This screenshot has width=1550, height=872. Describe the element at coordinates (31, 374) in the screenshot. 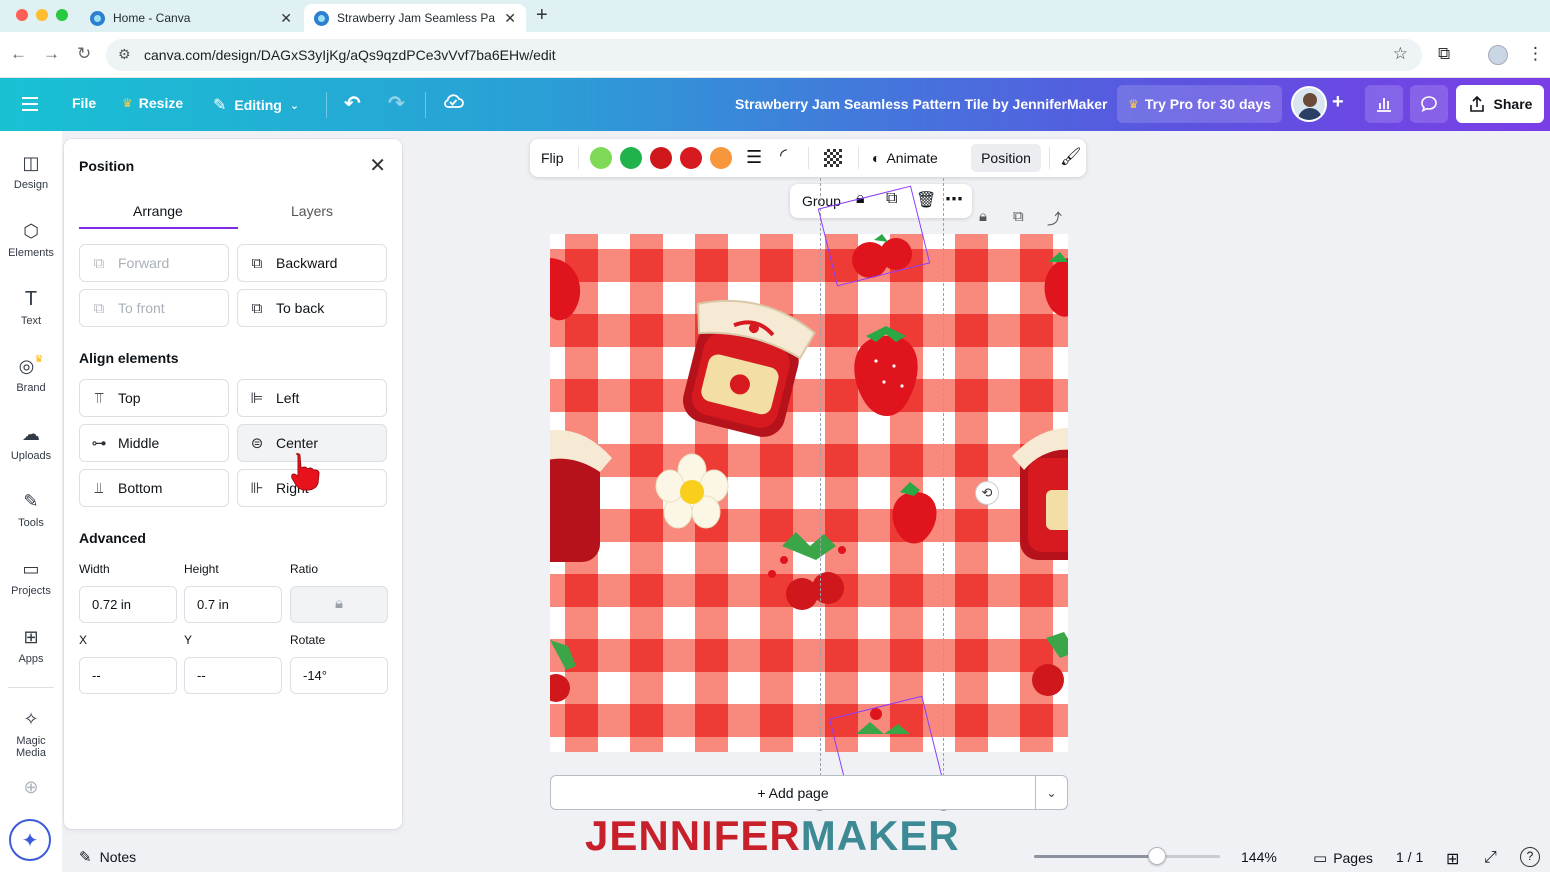

I see `rail-item-brand: ◎♛ Brand` at that location.